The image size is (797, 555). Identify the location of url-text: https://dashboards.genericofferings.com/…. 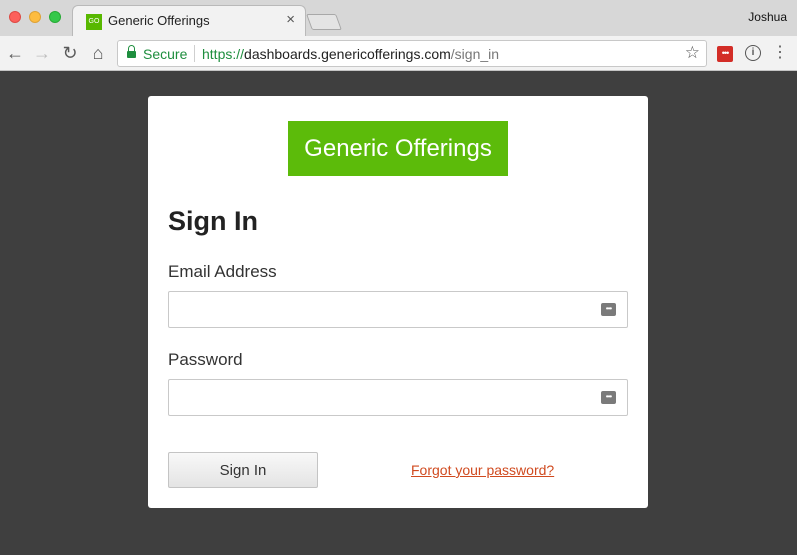
(350, 54).